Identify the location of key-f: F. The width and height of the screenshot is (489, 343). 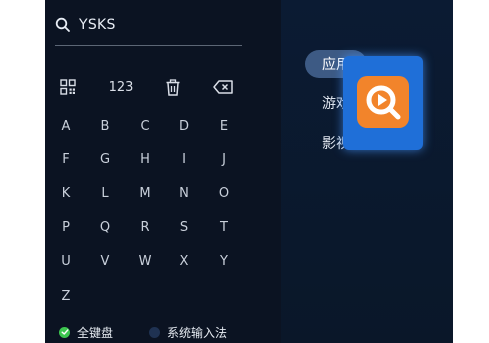
(66, 159).